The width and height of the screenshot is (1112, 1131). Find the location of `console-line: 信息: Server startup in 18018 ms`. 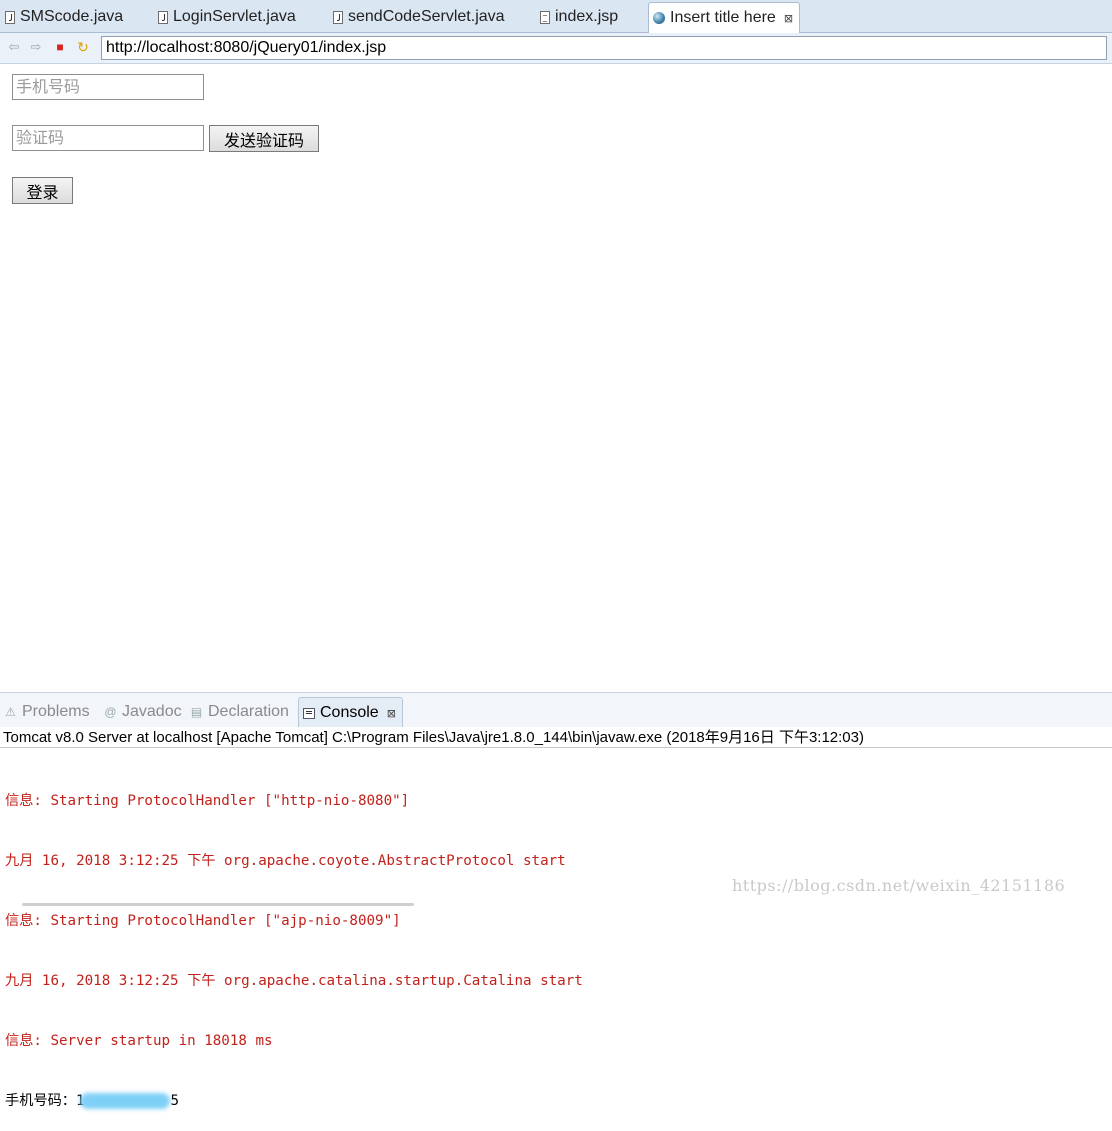

console-line: 信息: Server startup in 18018 ms is located at coordinates (139, 1041).